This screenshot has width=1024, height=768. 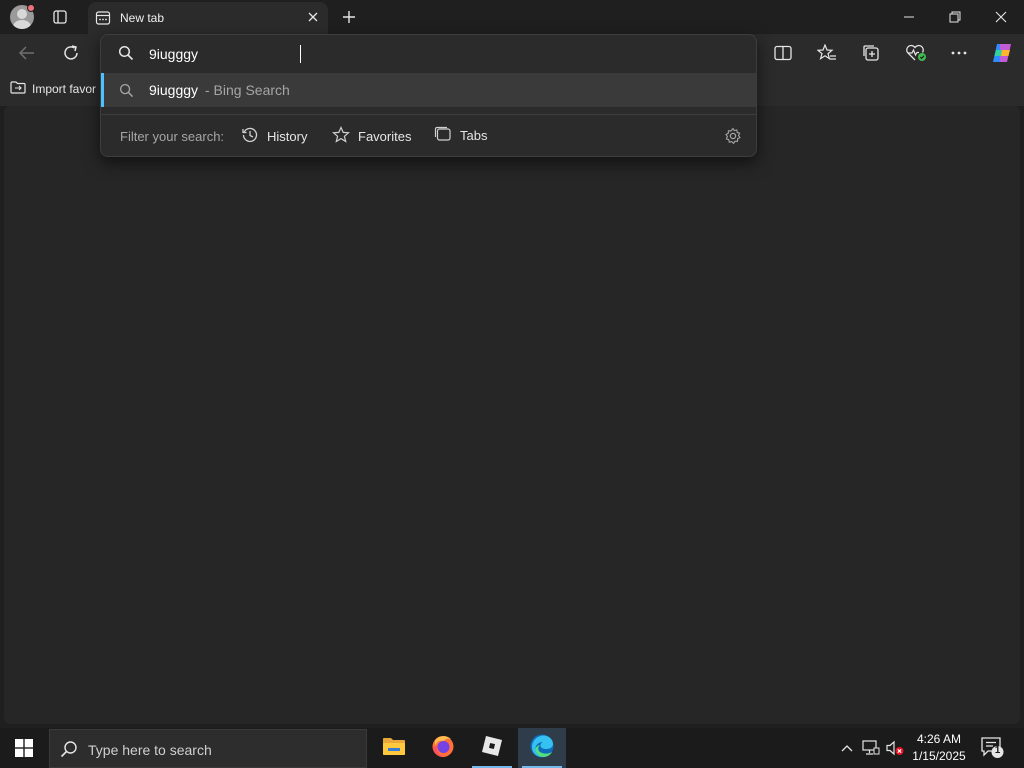 I want to click on firefox-icon, so click(x=443, y=748).